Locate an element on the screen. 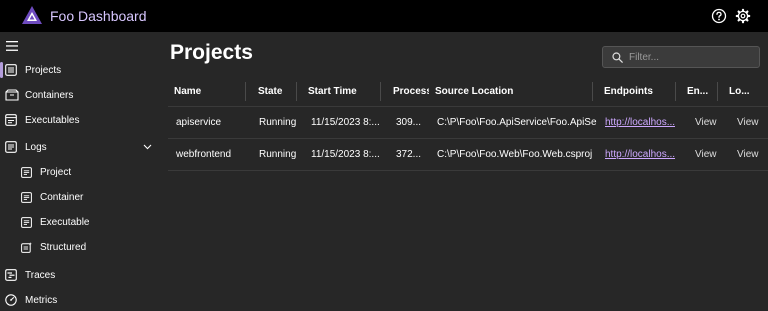  column-header-start-time: Start Time is located at coordinates (342, 91).